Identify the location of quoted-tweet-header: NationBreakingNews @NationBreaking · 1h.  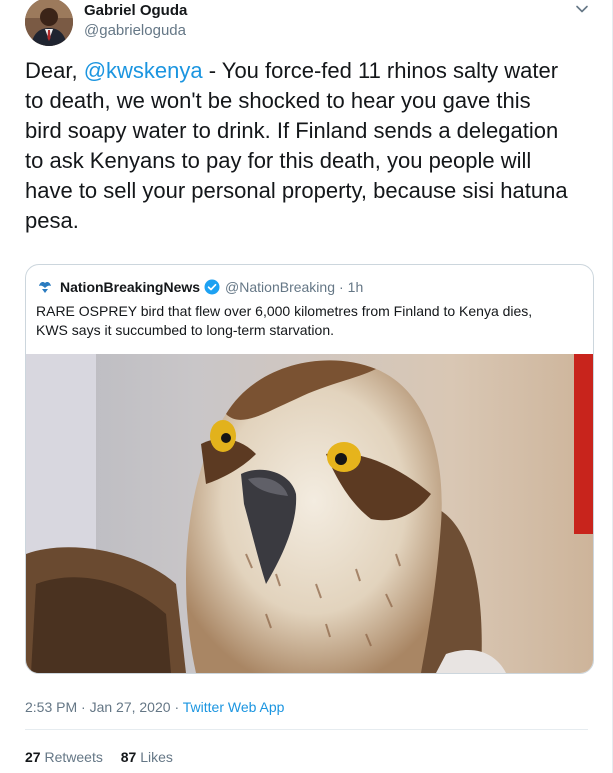
(199, 287).